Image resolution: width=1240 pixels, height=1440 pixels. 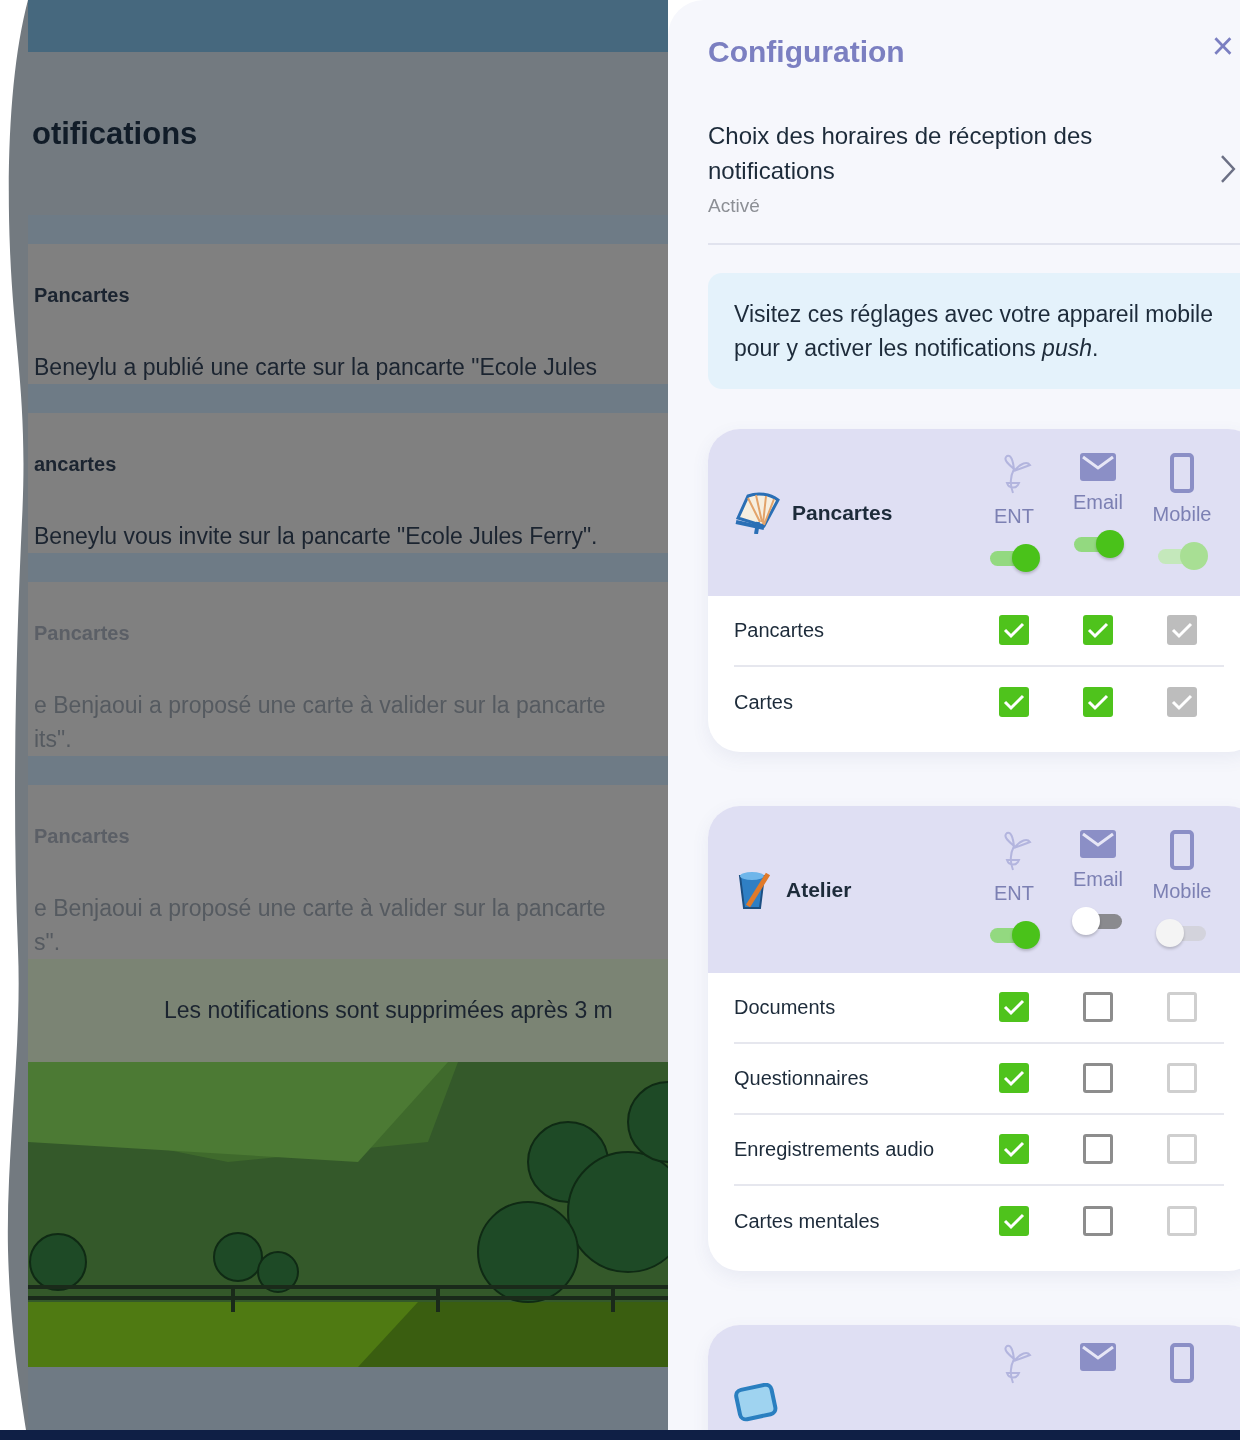 I want to click on setting-status: Activé, so click(x=734, y=206).